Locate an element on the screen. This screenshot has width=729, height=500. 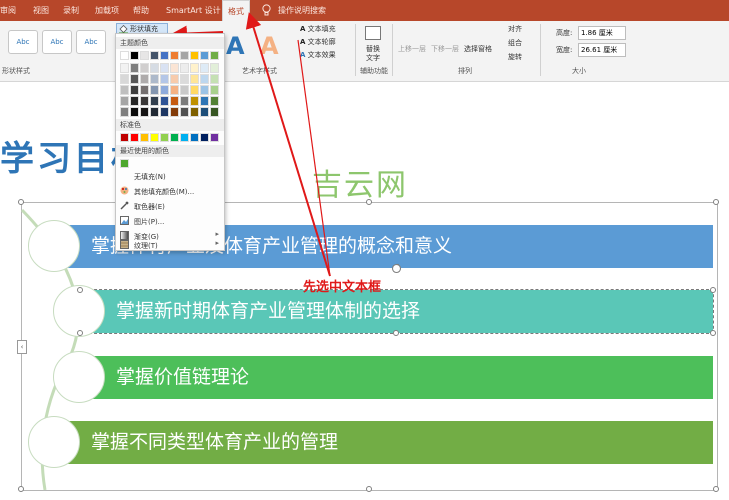
menu-item-texture: 纹理(T) is located at coordinates (139, 246).